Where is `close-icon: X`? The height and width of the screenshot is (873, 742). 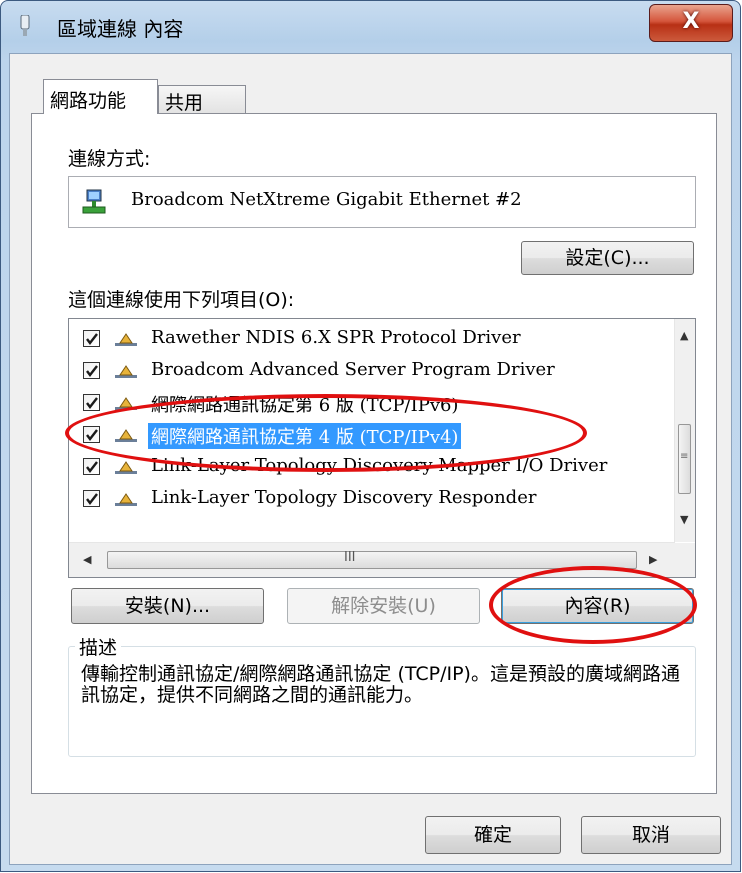 close-icon: X is located at coordinates (691, 21).